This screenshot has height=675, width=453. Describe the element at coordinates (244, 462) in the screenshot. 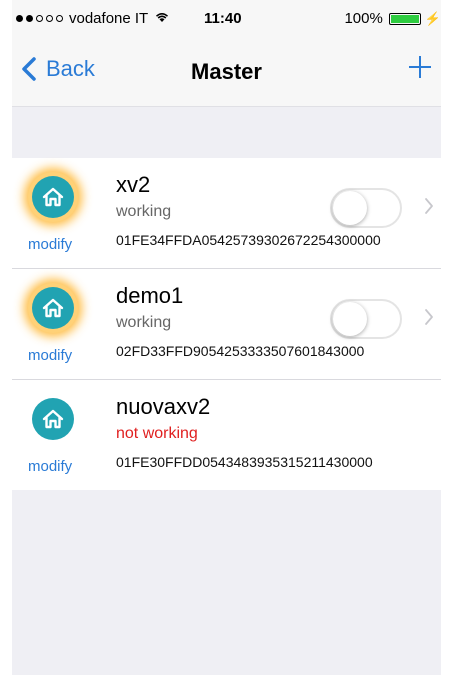

I see `device-code: 01FE30FFDD0543483935315211430000` at that location.